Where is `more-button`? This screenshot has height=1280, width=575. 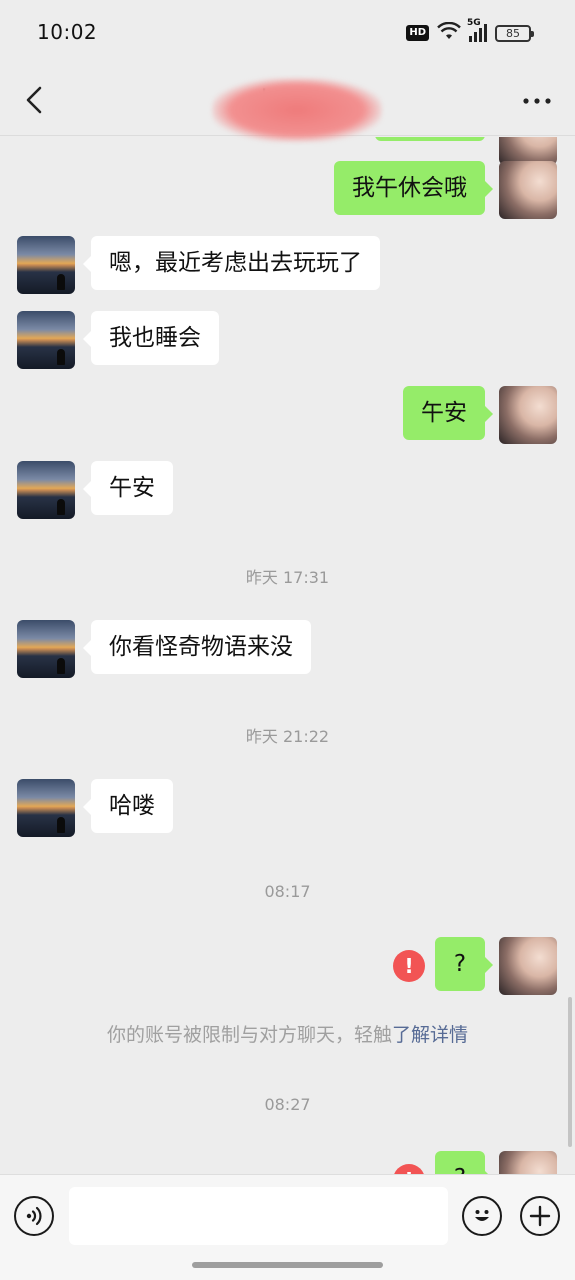 more-button is located at coordinates (537, 101).